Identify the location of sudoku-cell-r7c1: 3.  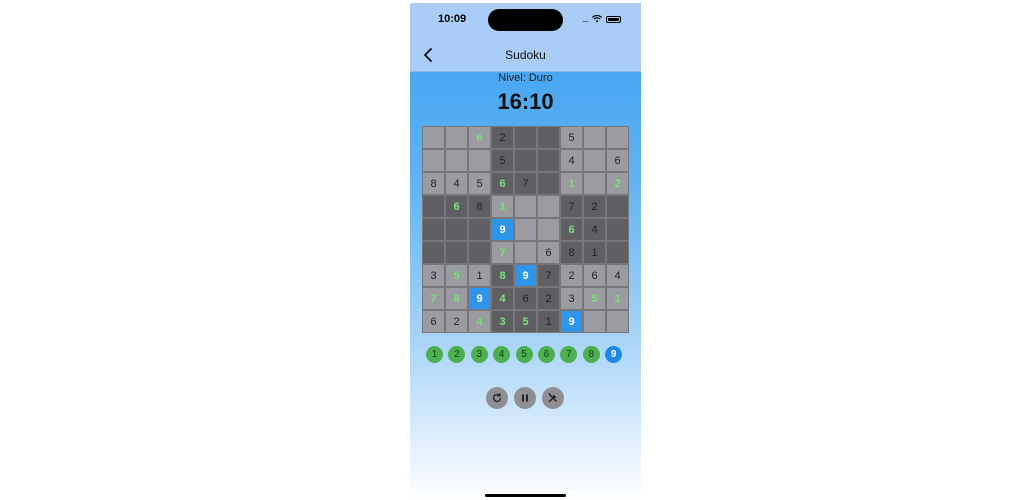
(433, 275).